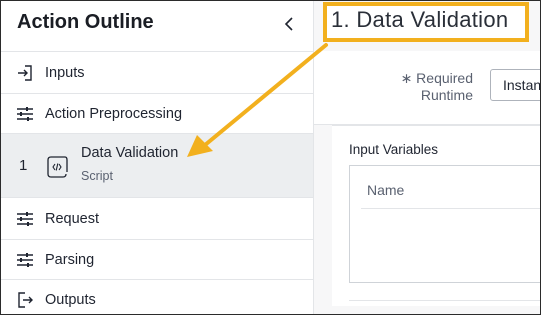 This screenshot has width=543, height=317. I want to click on runtime-select: Instan, so click(515, 85).